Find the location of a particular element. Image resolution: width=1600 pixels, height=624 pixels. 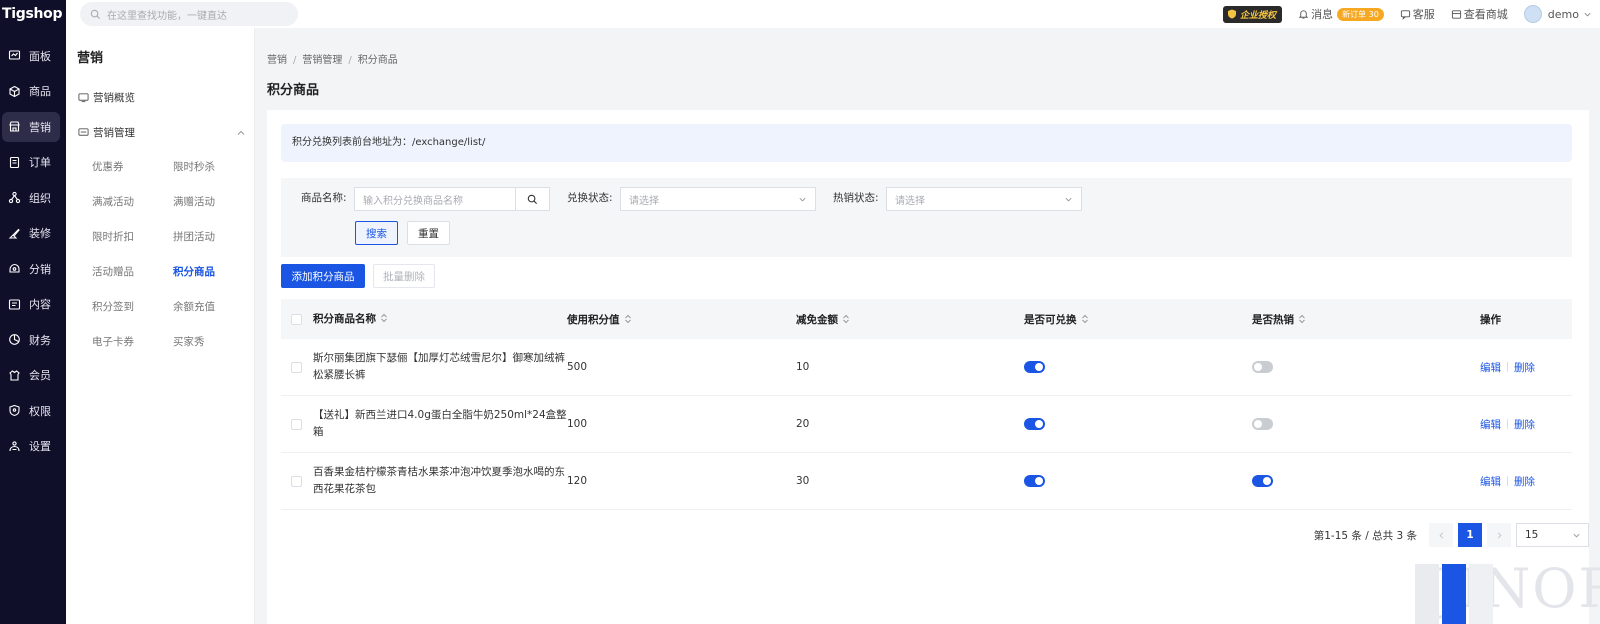

pagination: 第1-15 条 / 总共 3 条 1 15 is located at coordinates (1451, 535).